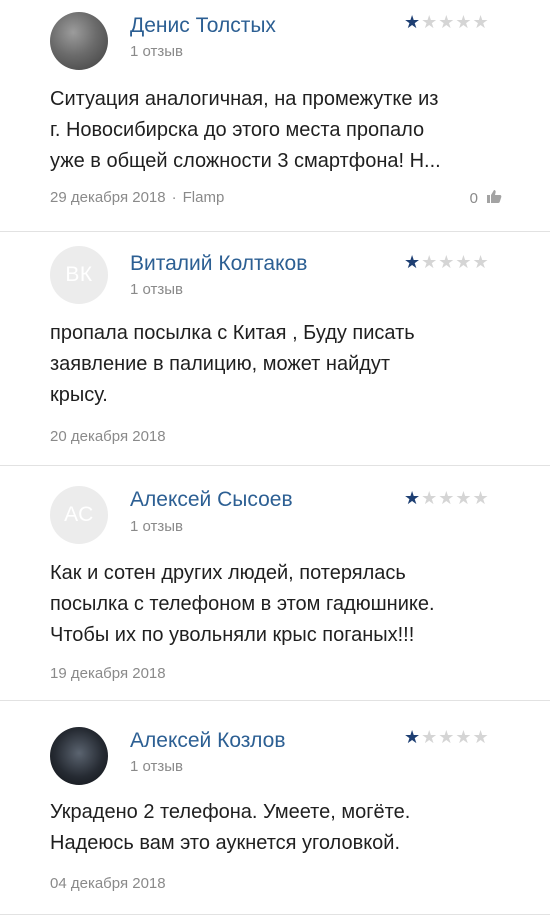 This screenshot has width=550, height=918. I want to click on like-count: 0, so click(473, 198).